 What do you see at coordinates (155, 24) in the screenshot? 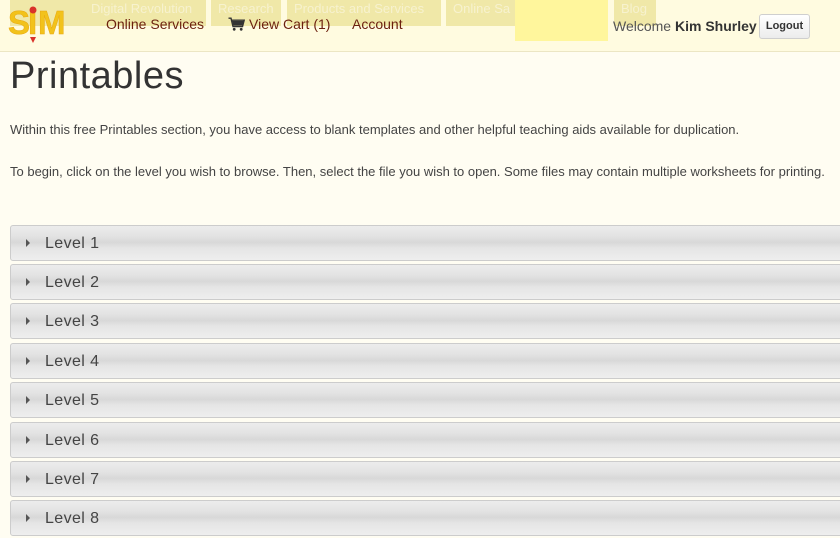
I see `nav-online-services: Online Services` at bounding box center [155, 24].